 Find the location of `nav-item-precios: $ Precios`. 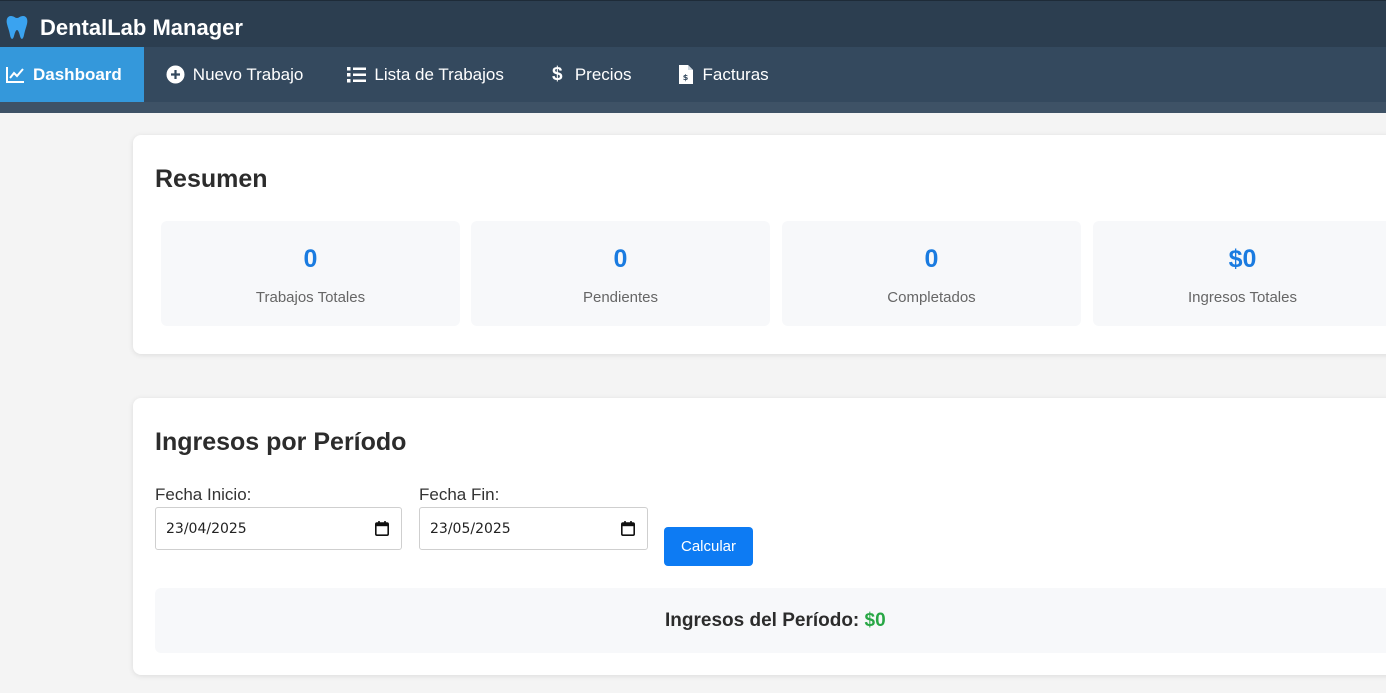

nav-item-precios: $ Precios is located at coordinates (590, 74).